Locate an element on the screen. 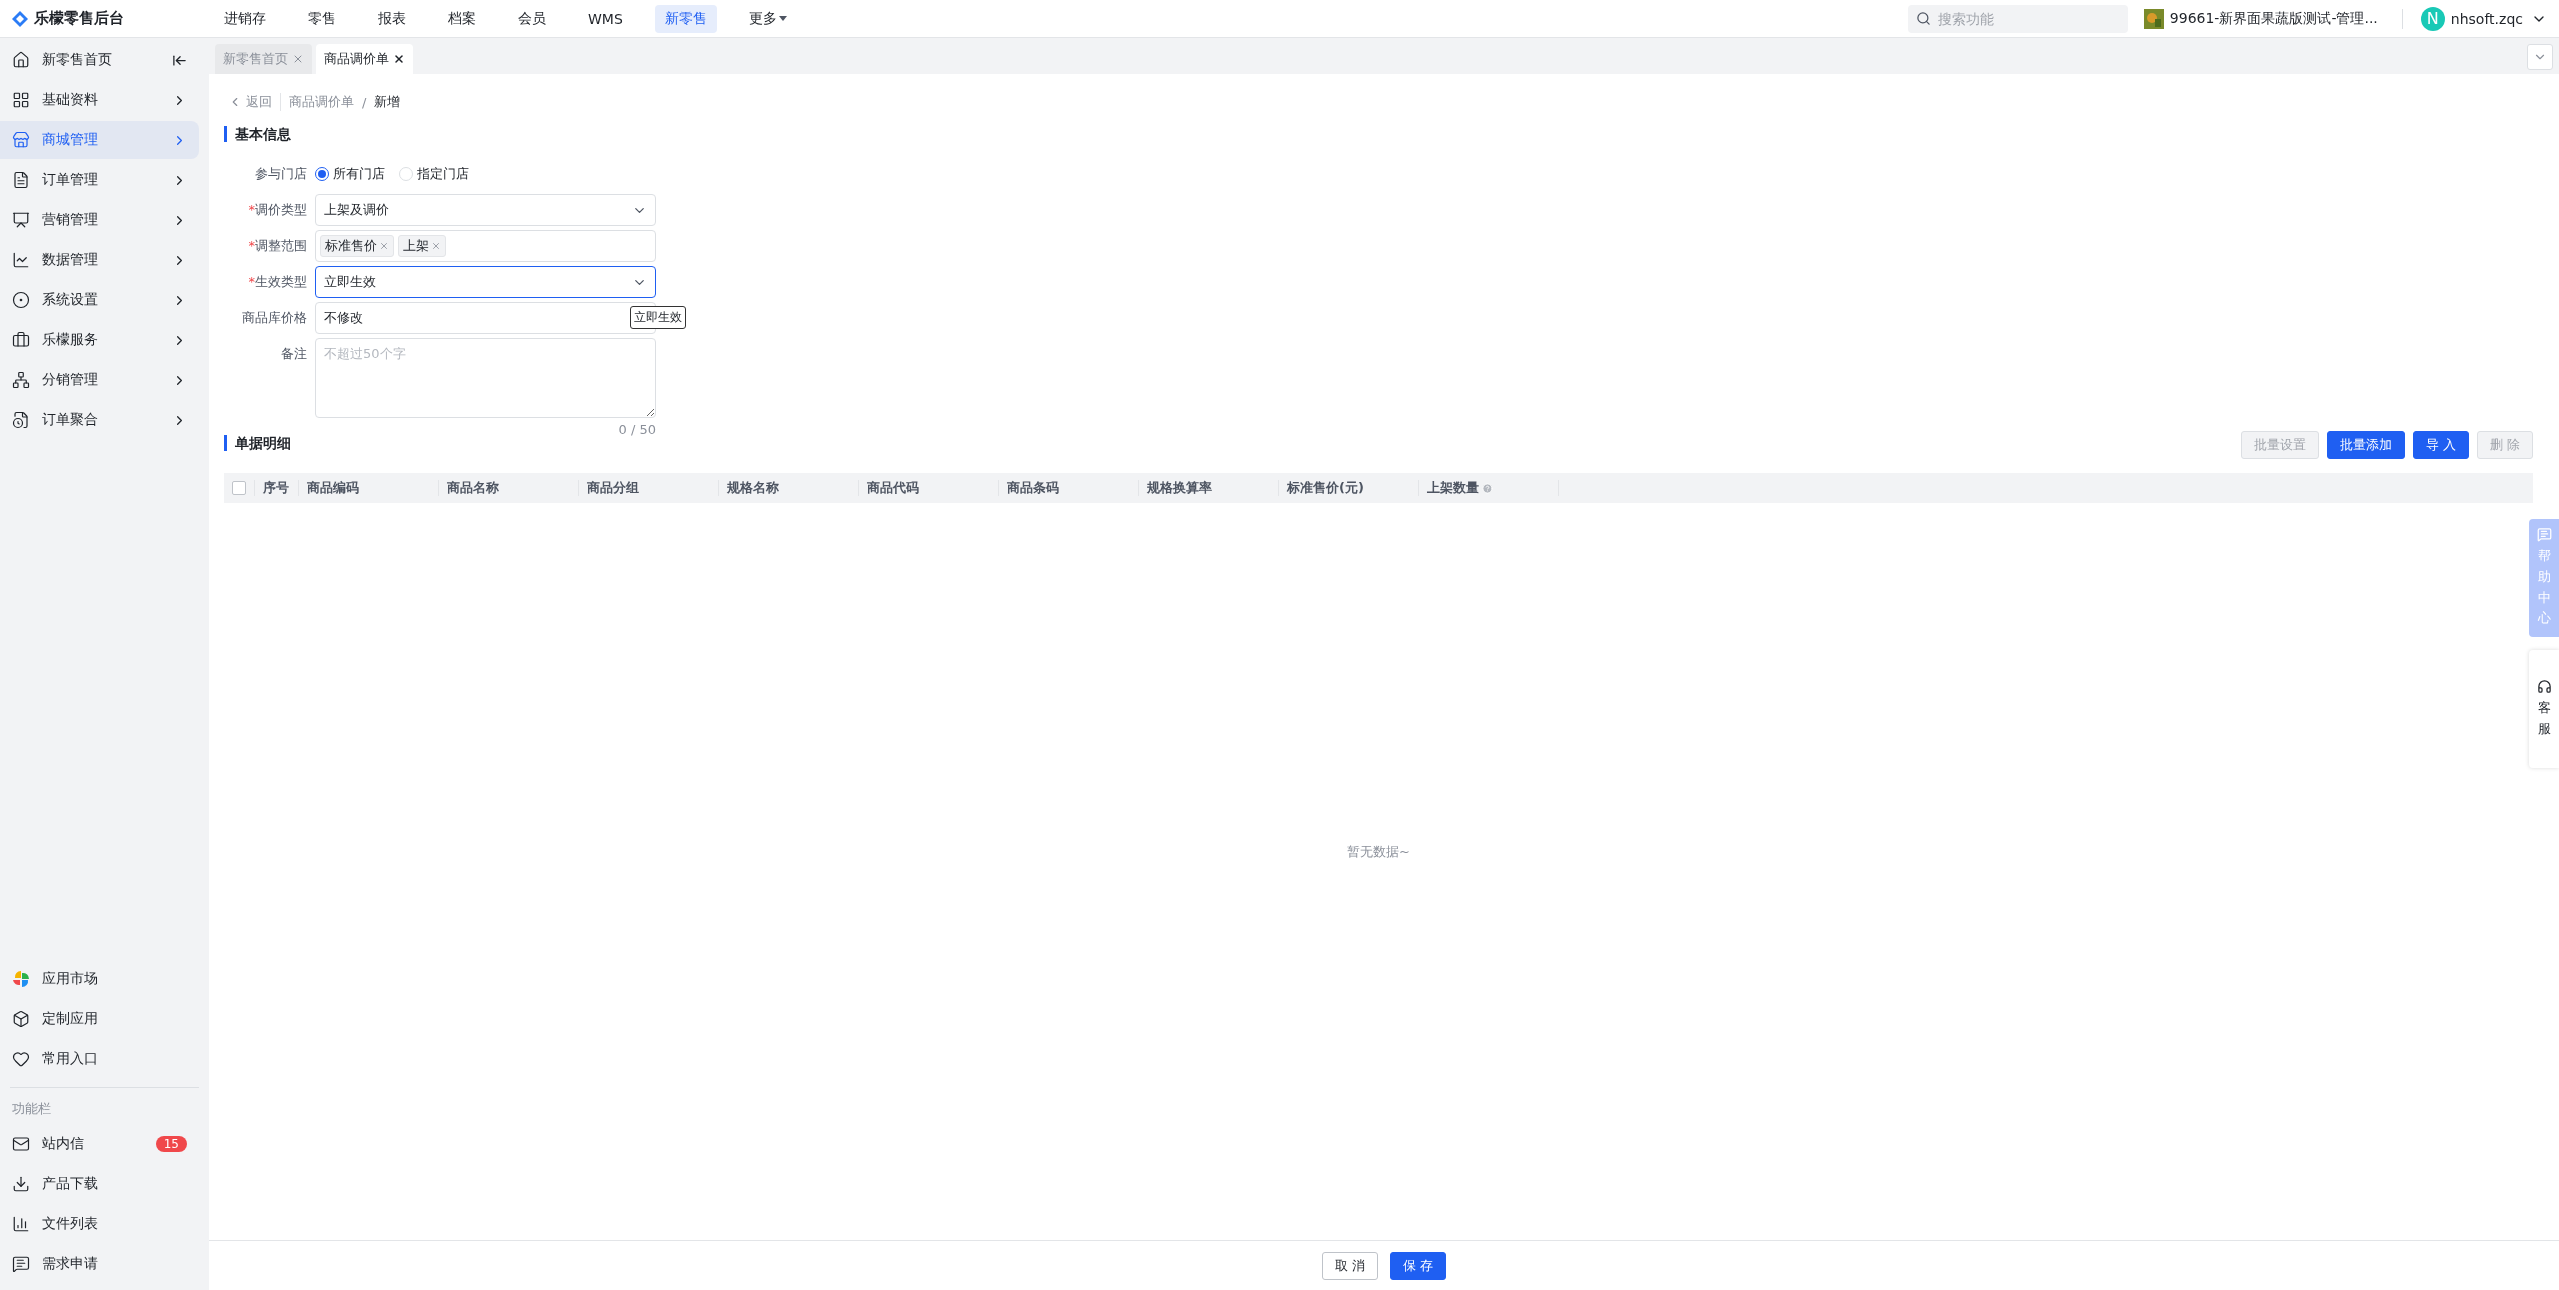  radio-option: 指定门店 is located at coordinates (434, 174).